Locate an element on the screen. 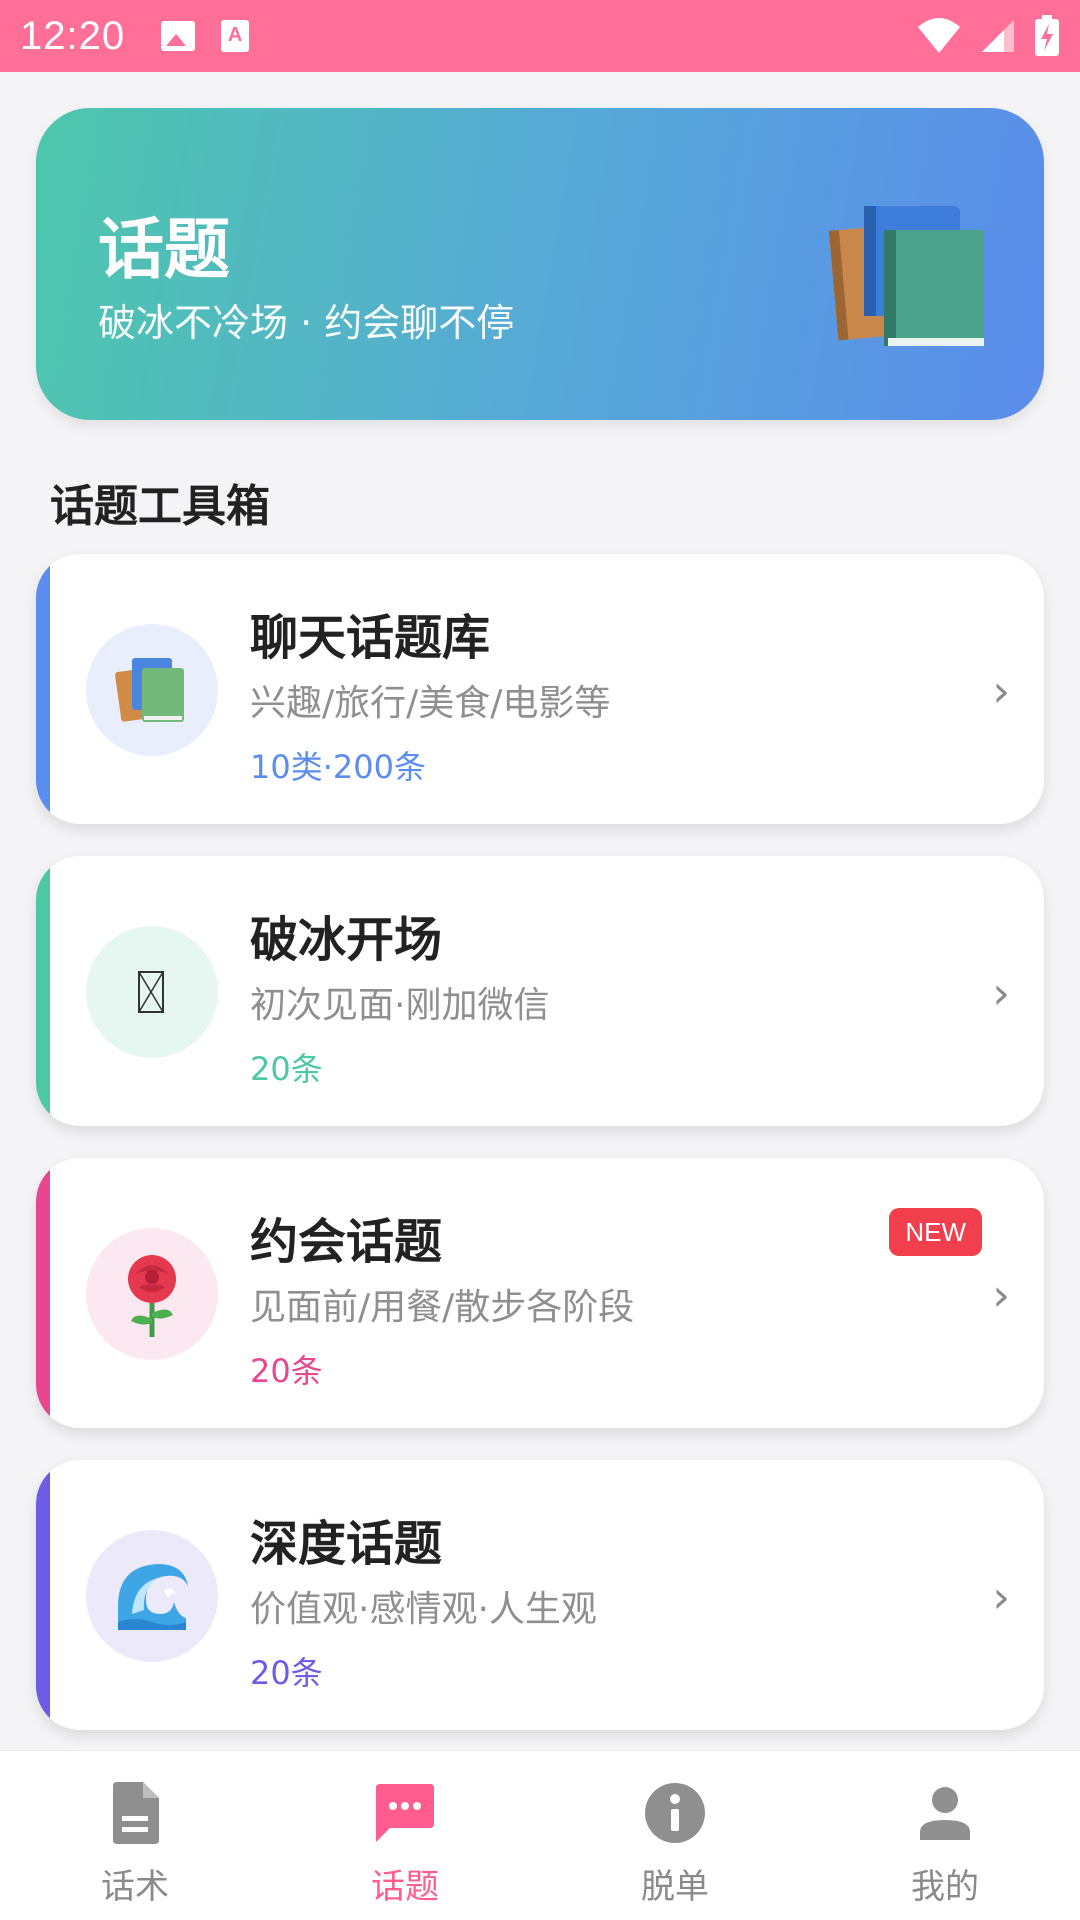  status-system-icons is located at coordinates (988, 36).